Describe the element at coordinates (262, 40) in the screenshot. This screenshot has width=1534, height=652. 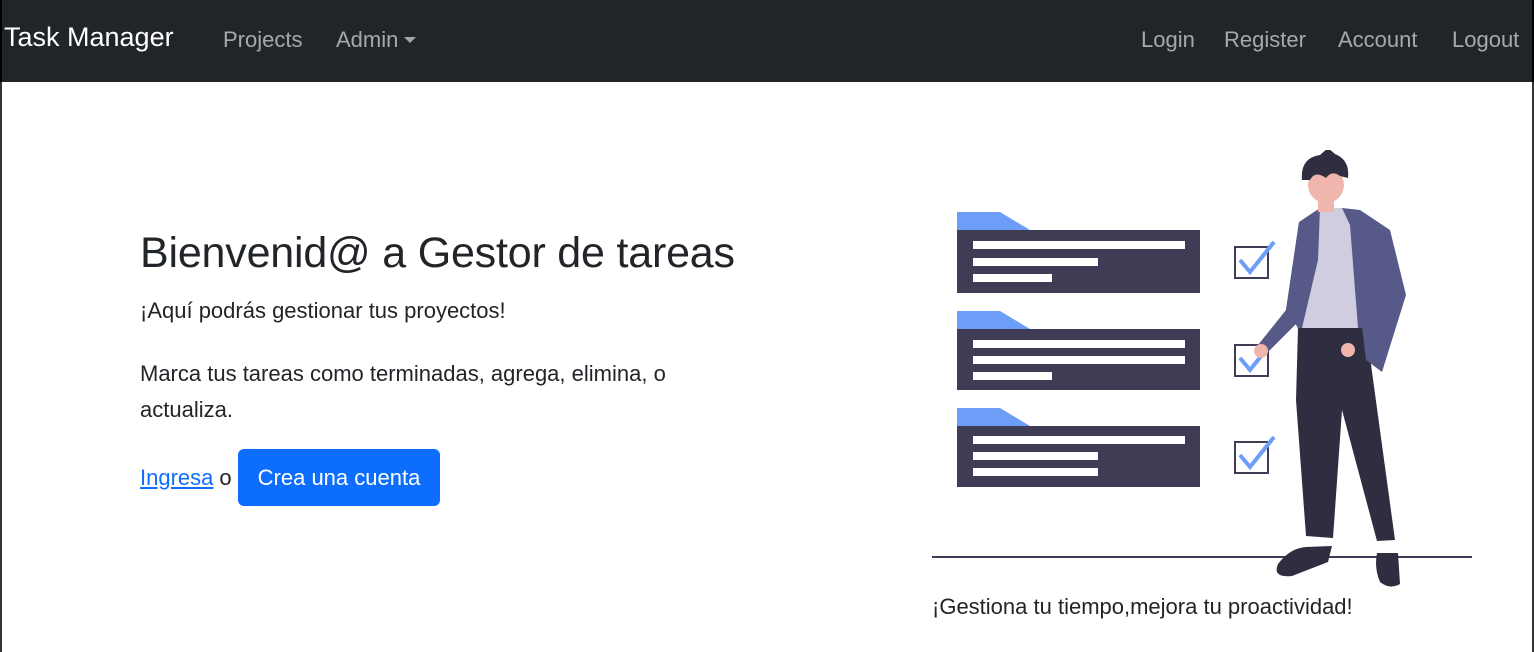
I see `nav-projects: Projects` at that location.